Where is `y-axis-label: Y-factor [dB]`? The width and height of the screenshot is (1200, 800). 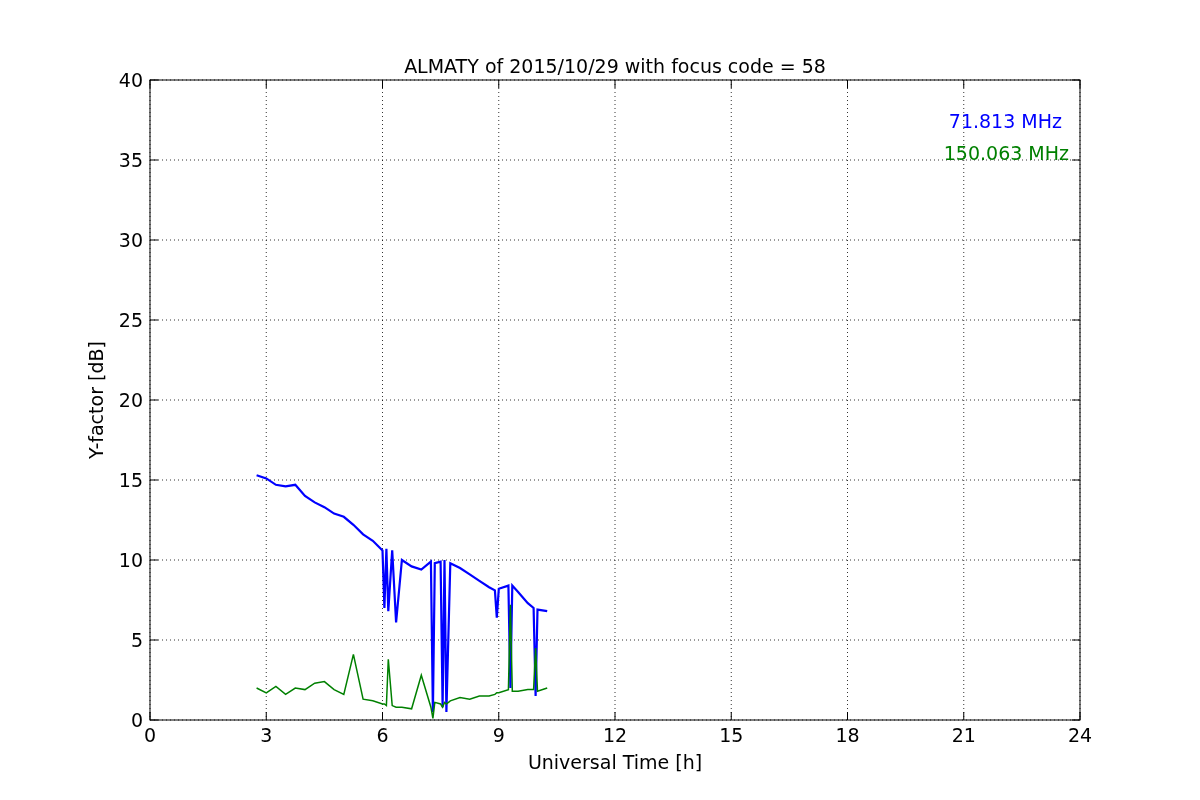
y-axis-label: Y-factor [dB] is located at coordinates (96, 400).